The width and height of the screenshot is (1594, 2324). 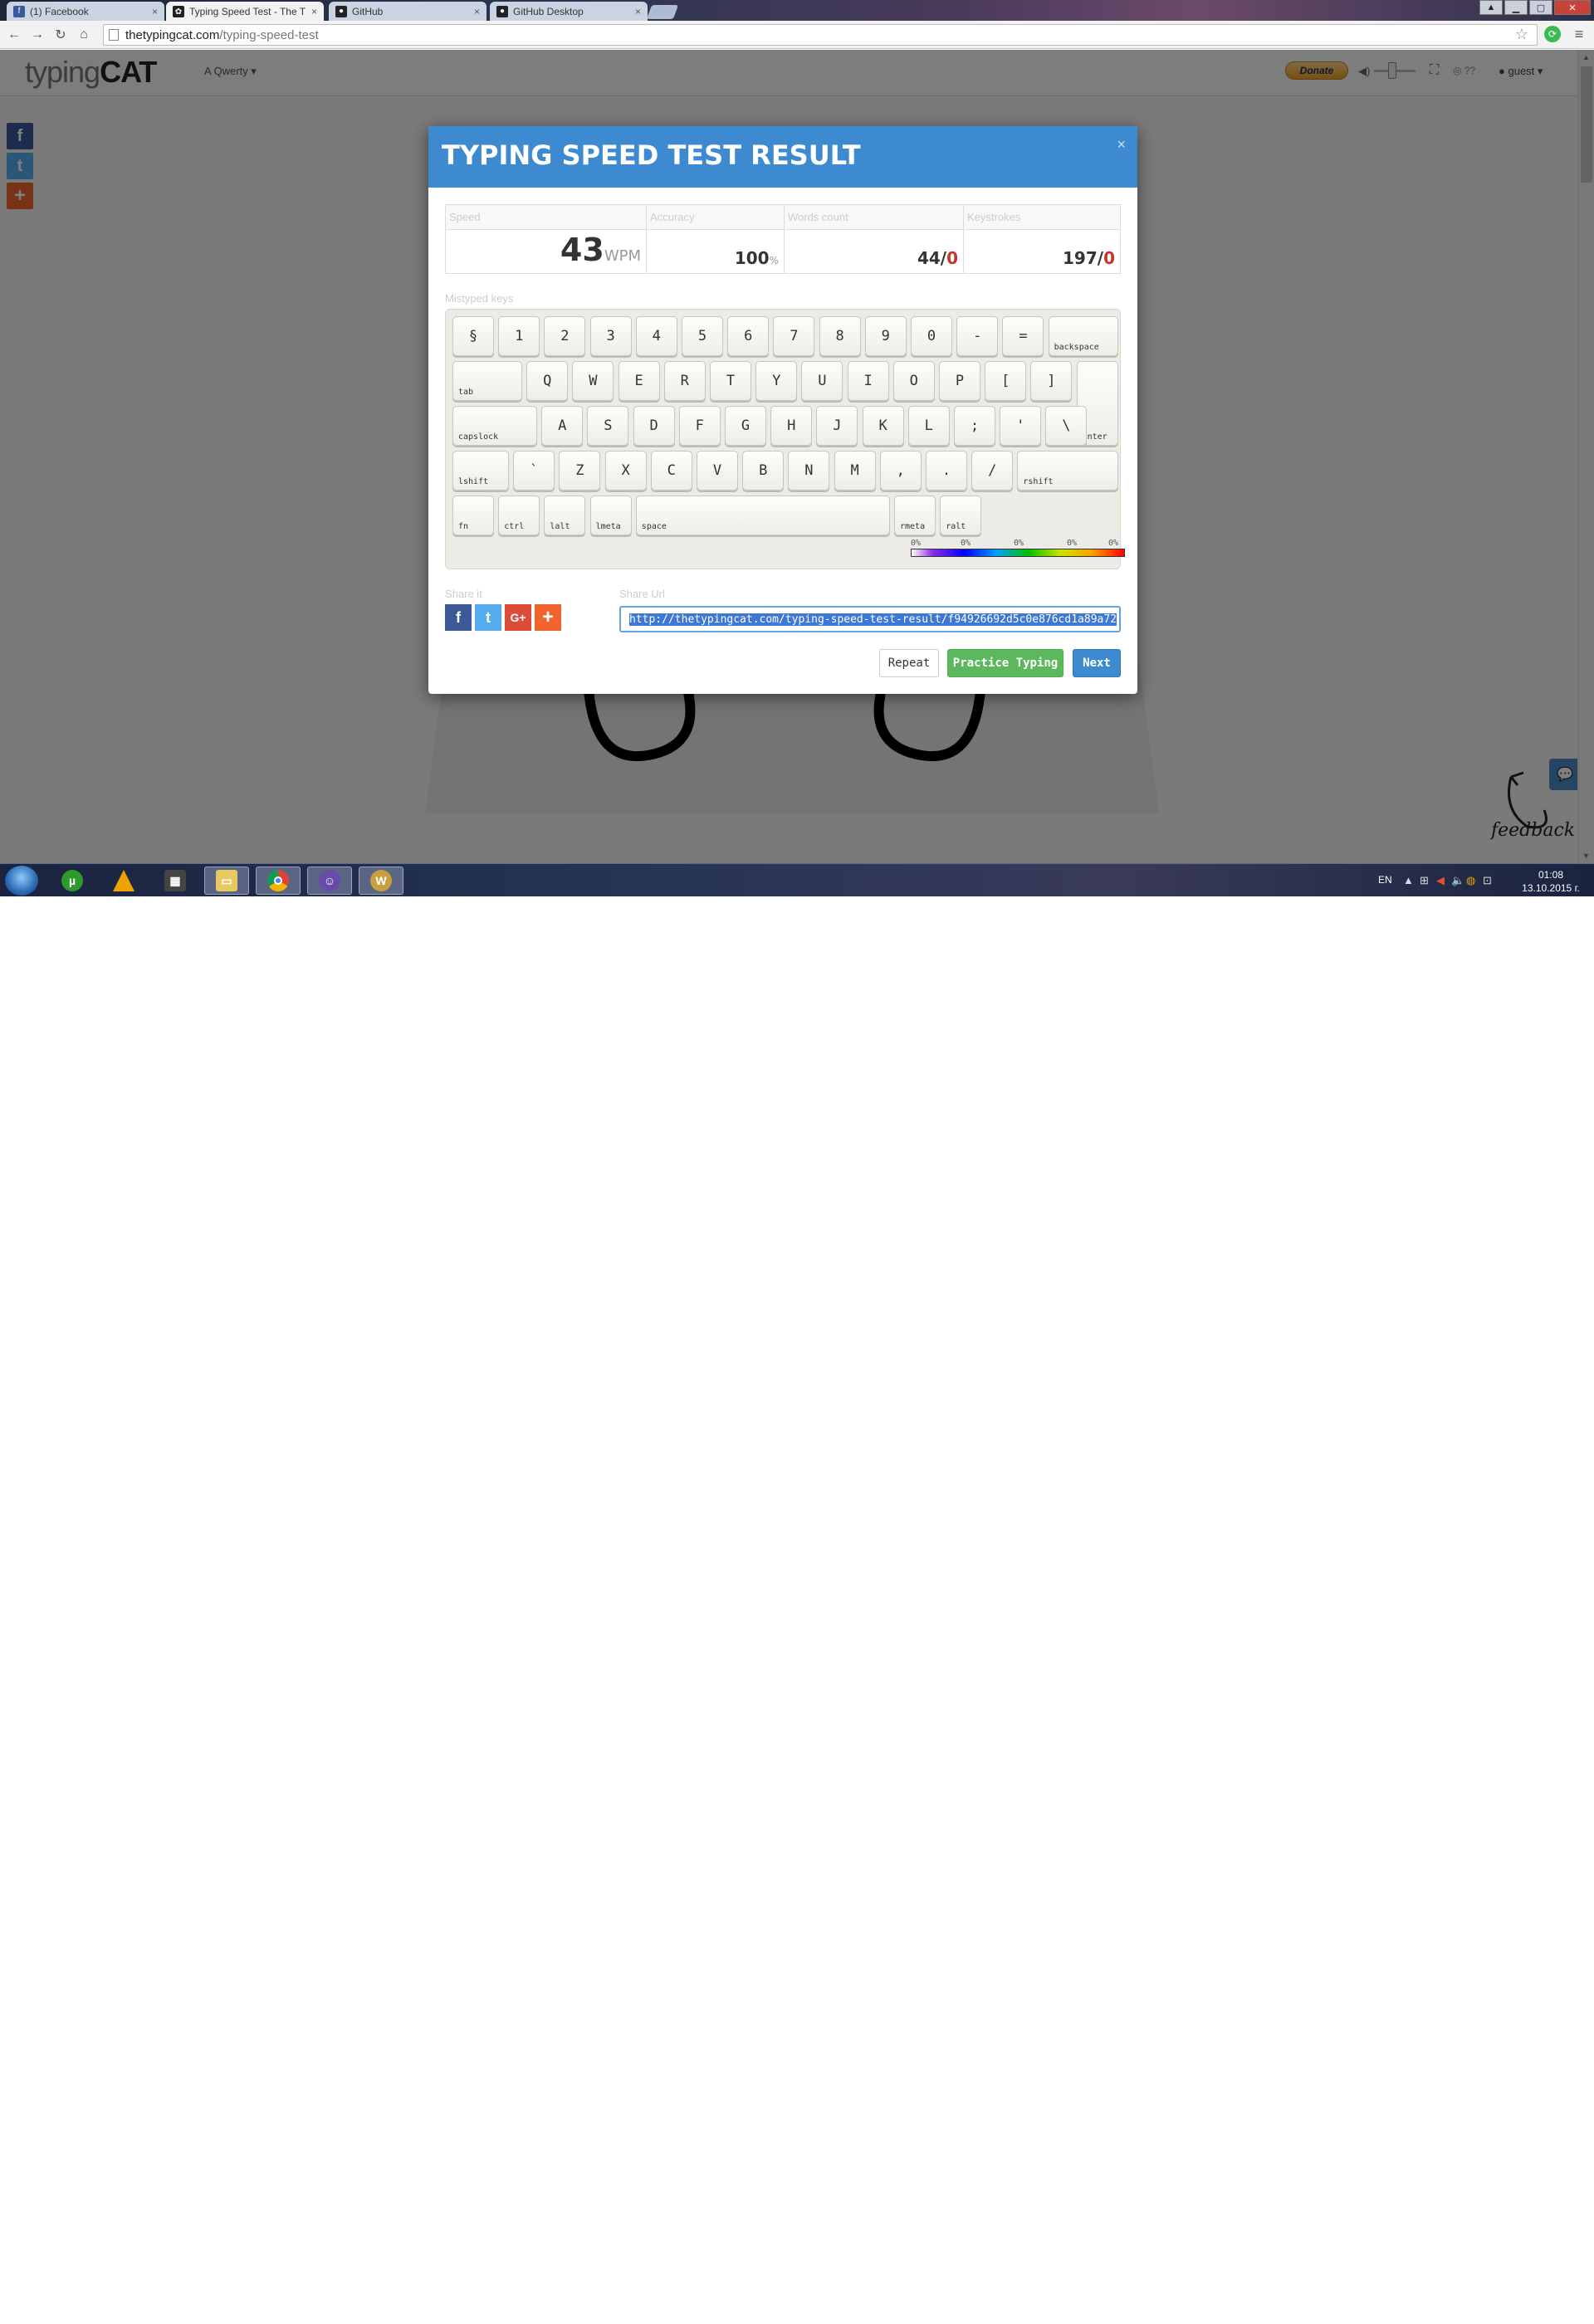 What do you see at coordinates (1076, 347) in the screenshot?
I see `key-label: backspace` at bounding box center [1076, 347].